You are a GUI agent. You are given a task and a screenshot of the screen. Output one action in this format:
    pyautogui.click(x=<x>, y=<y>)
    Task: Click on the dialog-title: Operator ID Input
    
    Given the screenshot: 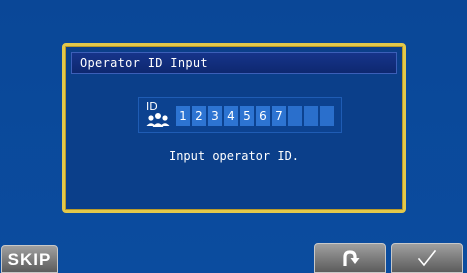 What is the action you would take?
    pyautogui.click(x=234, y=63)
    